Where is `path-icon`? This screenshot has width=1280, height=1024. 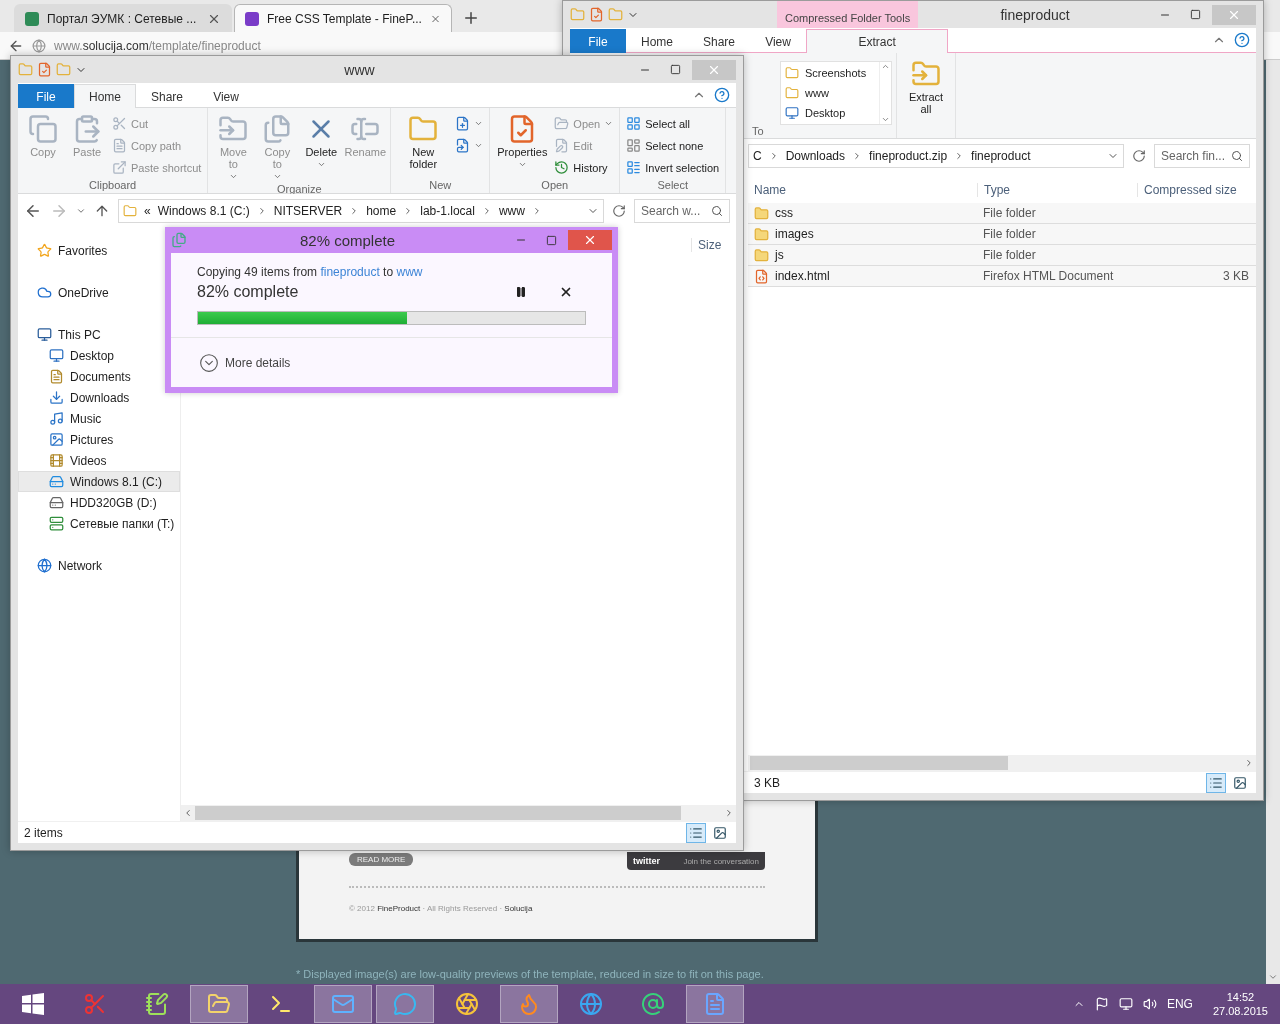 path-icon is located at coordinates (119, 145).